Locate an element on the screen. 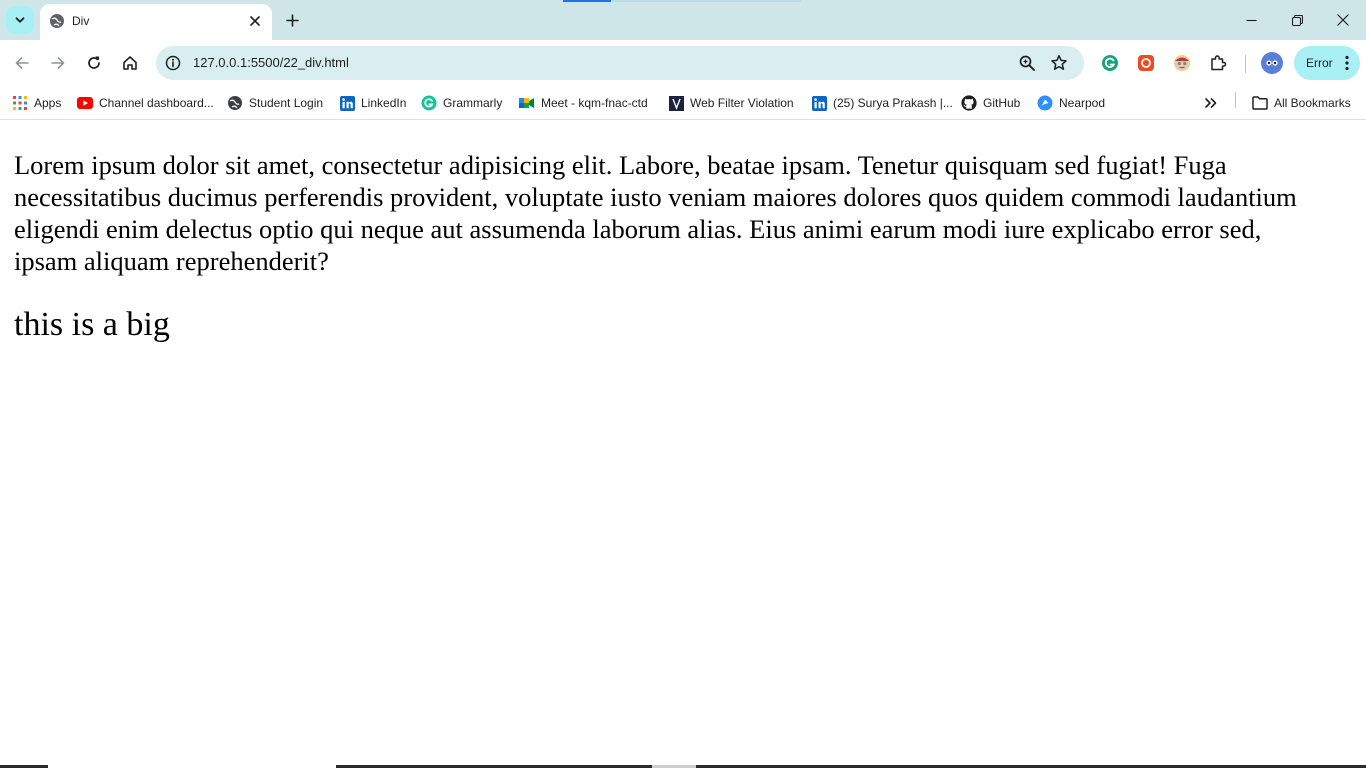 The width and height of the screenshot is (1366, 768). home-button is located at coordinates (130, 63).